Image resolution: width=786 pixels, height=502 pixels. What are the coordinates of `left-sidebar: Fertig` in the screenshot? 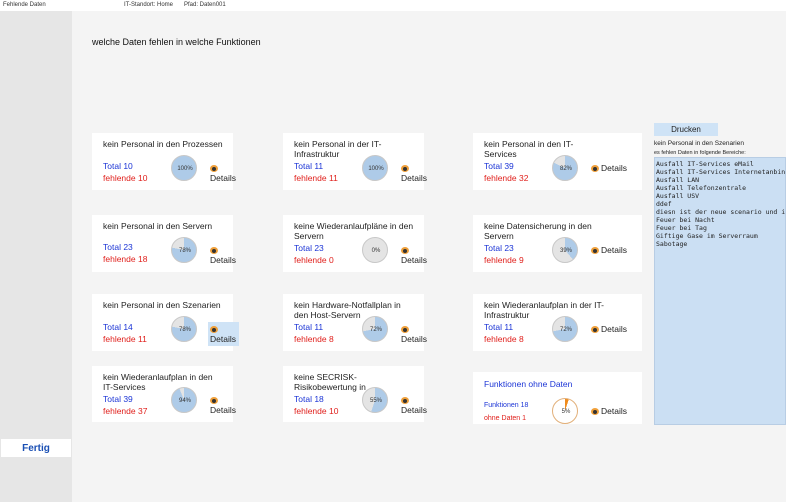 It's located at (36, 256).